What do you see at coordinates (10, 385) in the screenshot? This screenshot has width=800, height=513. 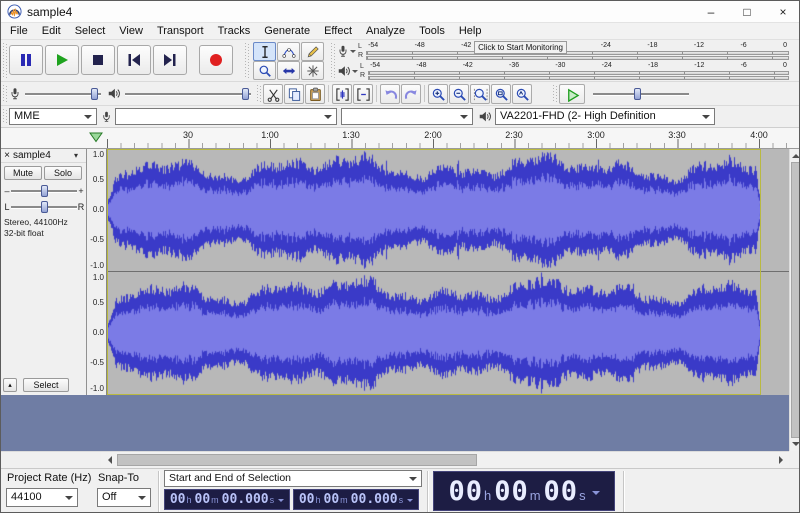 I see `collapse-track-button: ▴` at bounding box center [10, 385].